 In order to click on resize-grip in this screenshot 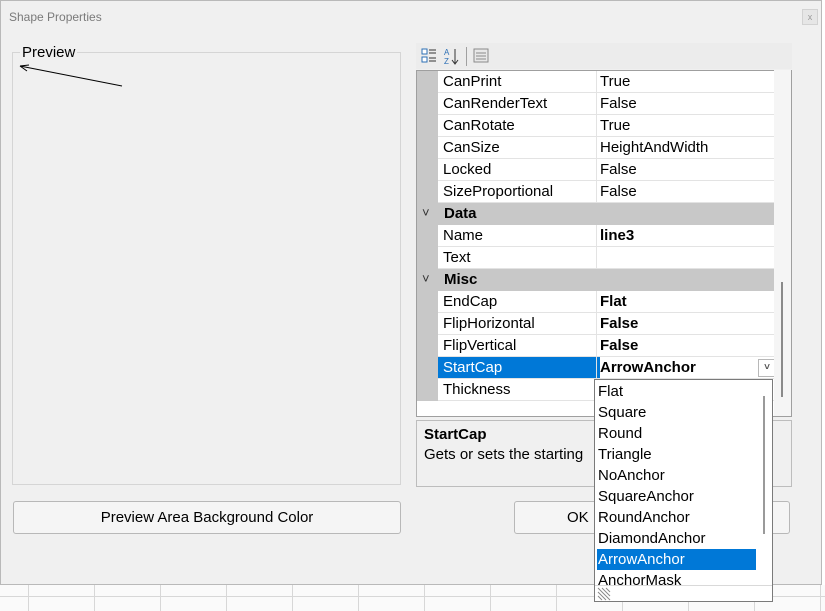, I will do `click(683, 593)`.